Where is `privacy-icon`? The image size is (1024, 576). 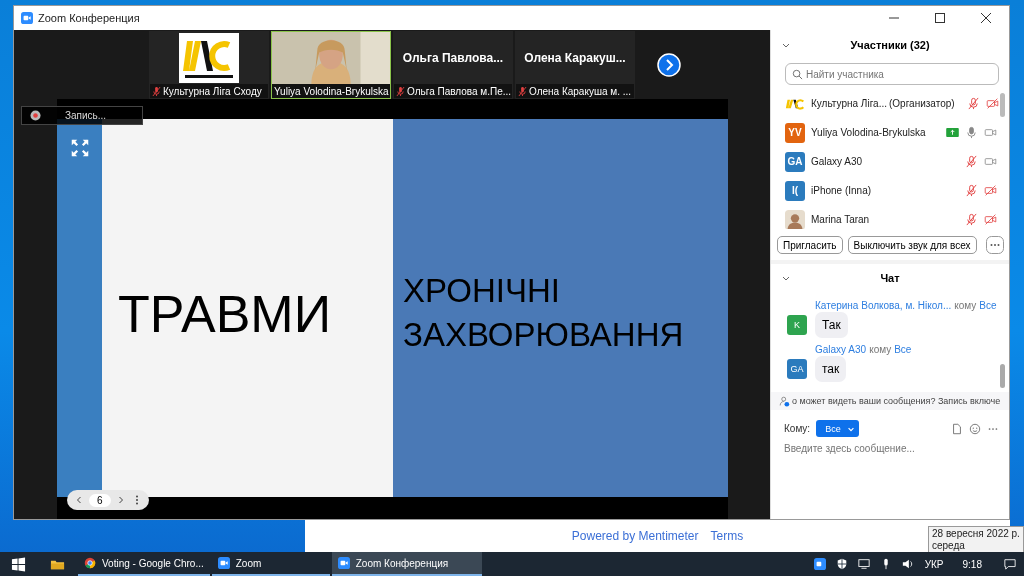 privacy-icon is located at coordinates (784, 401).